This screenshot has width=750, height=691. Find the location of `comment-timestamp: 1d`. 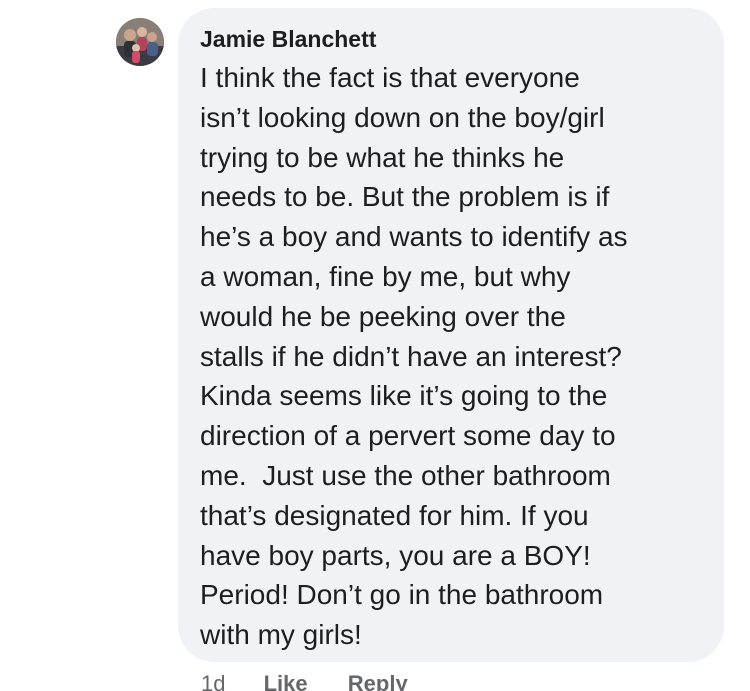

comment-timestamp: 1d is located at coordinates (213, 681).